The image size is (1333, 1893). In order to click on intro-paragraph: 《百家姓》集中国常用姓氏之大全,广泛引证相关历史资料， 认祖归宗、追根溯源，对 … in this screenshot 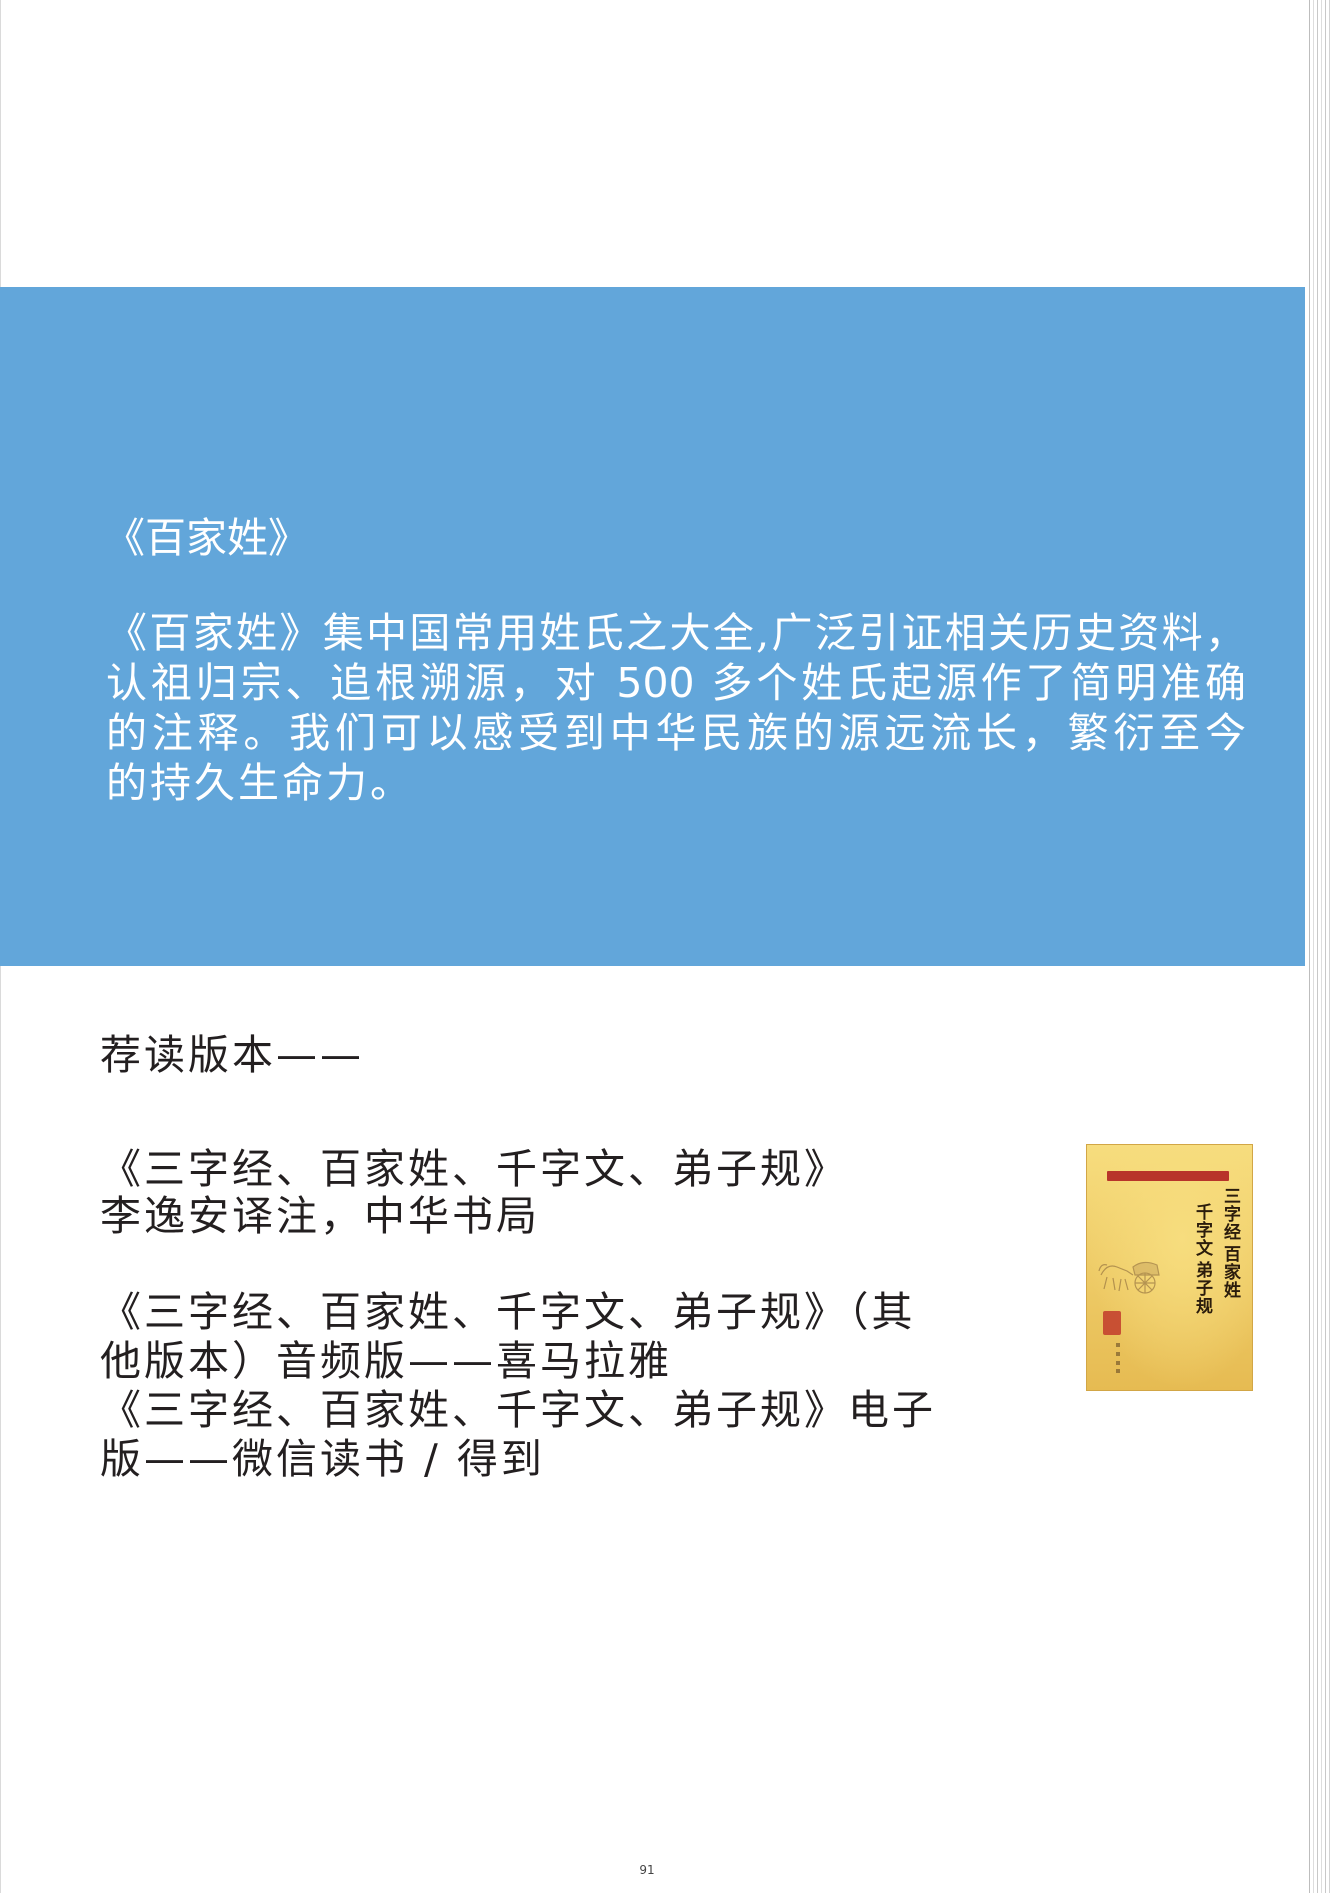, I will do `click(676, 708)`.